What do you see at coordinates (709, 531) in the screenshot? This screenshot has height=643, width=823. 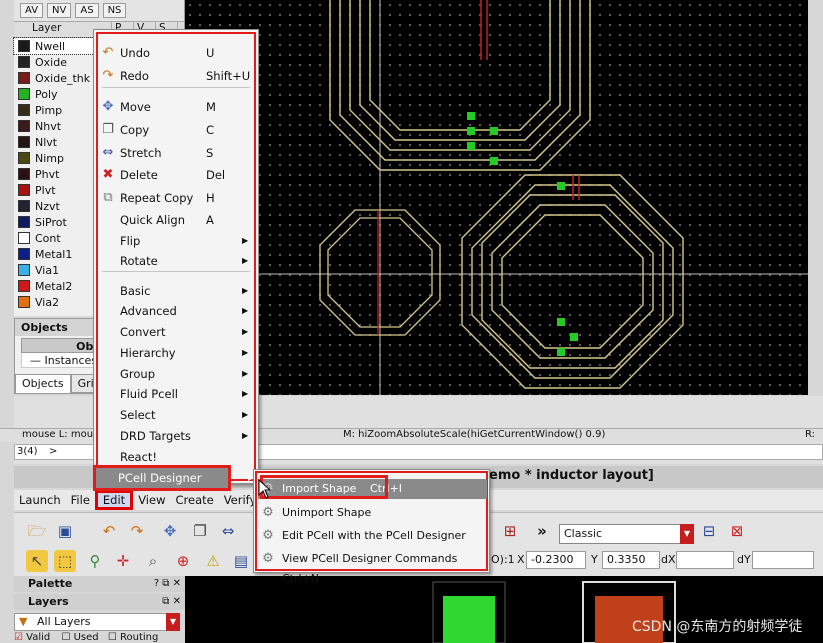 I see `window-tile-icon: ⊟` at bounding box center [709, 531].